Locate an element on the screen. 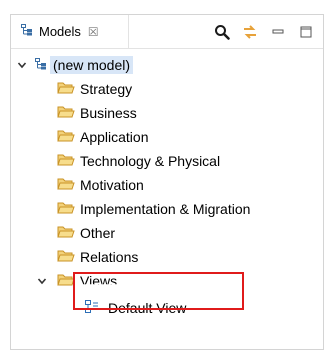  folder-strategy: Strategy is located at coordinates (167, 89).